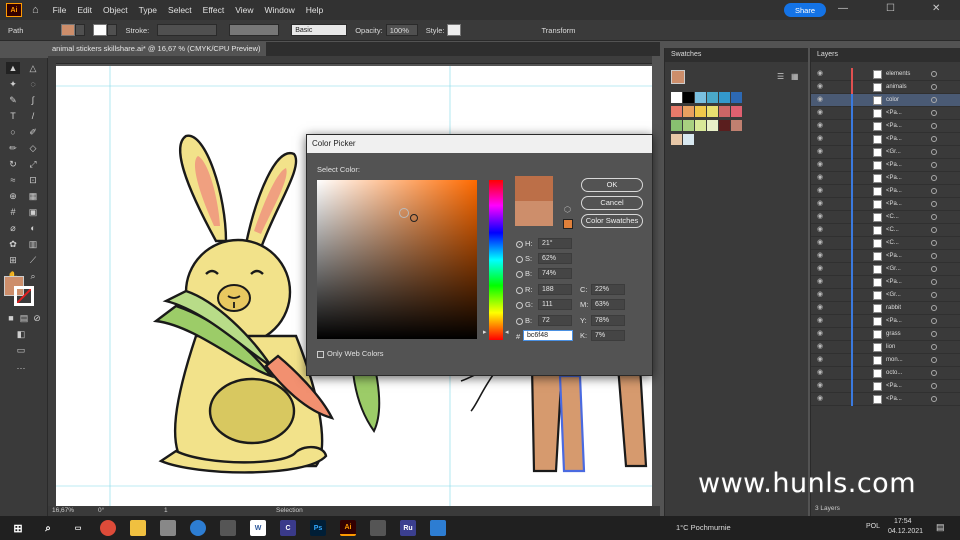 The height and width of the screenshot is (540, 960). I want to click on radio-b: B:, so click(524, 273).